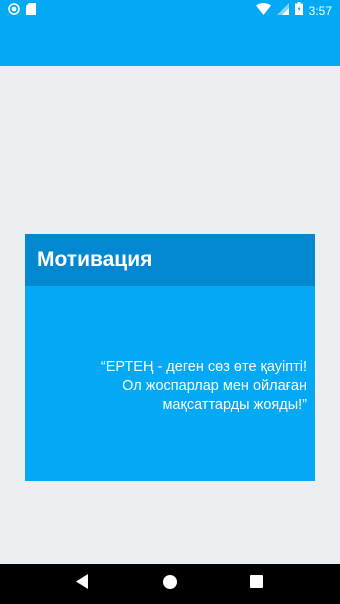 The image size is (340, 604). I want to click on back-icon, so click(83, 584).